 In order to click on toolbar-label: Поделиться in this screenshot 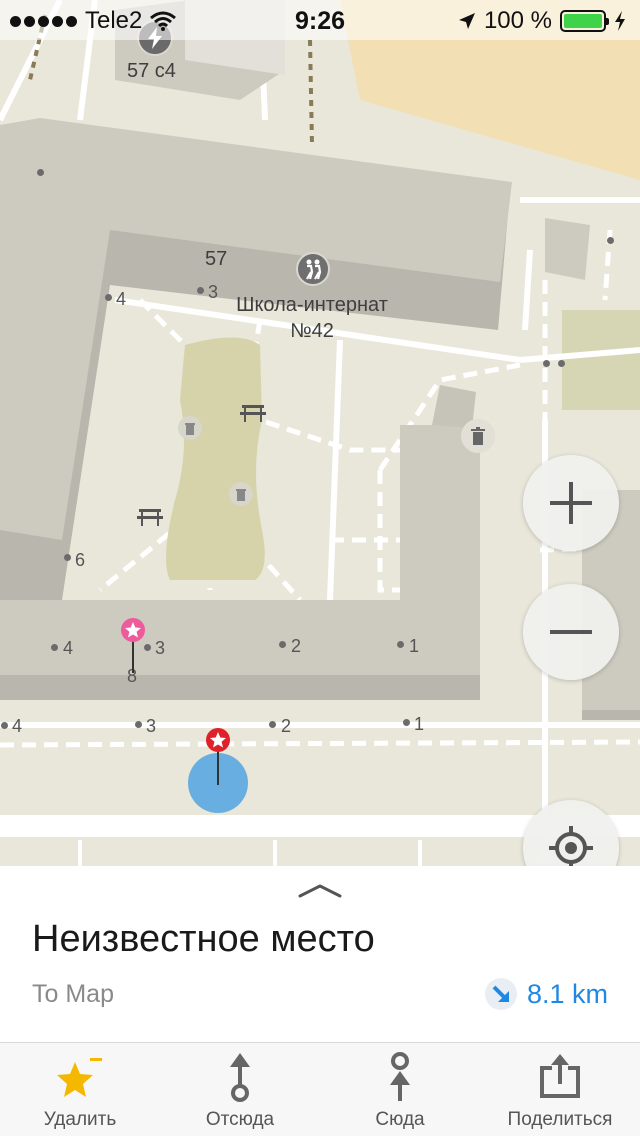, I will do `click(560, 1119)`.